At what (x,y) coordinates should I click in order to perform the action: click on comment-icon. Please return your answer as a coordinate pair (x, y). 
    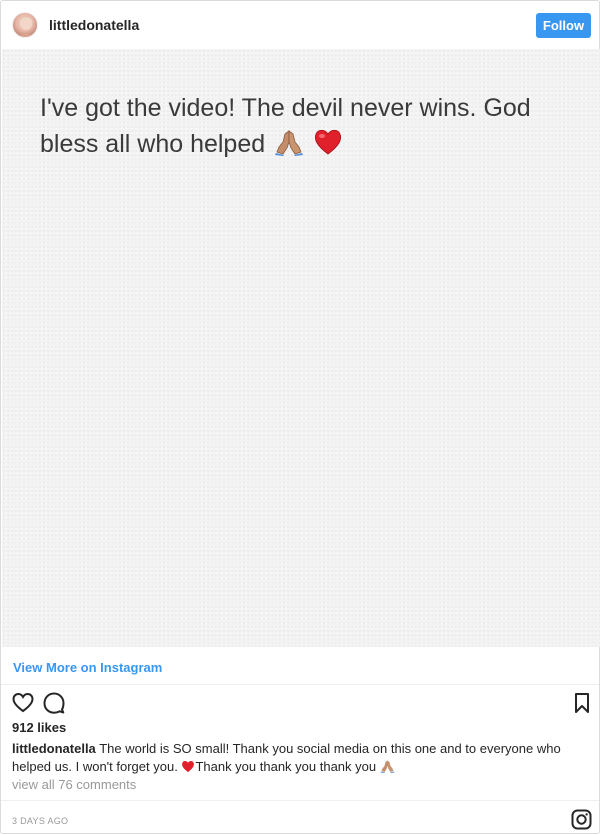
    Looking at the image, I should click on (54, 703).